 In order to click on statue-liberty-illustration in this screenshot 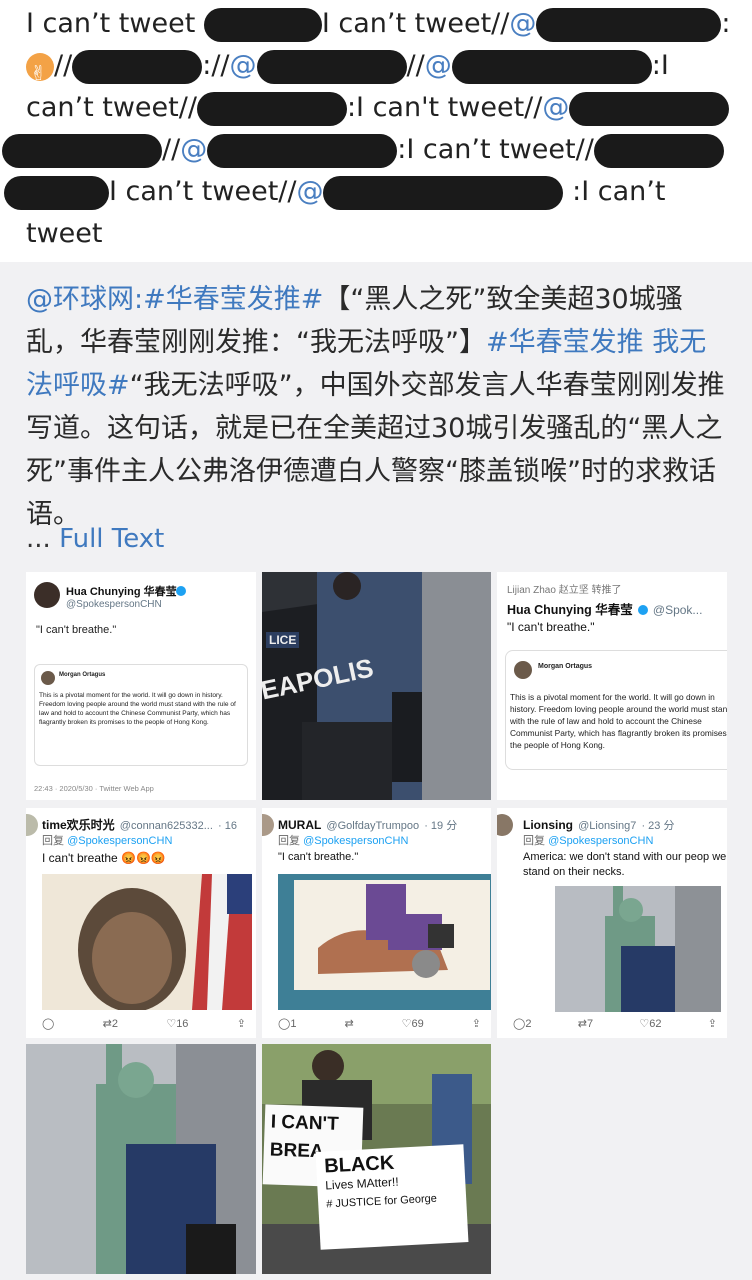, I will do `click(141, 1159)`.